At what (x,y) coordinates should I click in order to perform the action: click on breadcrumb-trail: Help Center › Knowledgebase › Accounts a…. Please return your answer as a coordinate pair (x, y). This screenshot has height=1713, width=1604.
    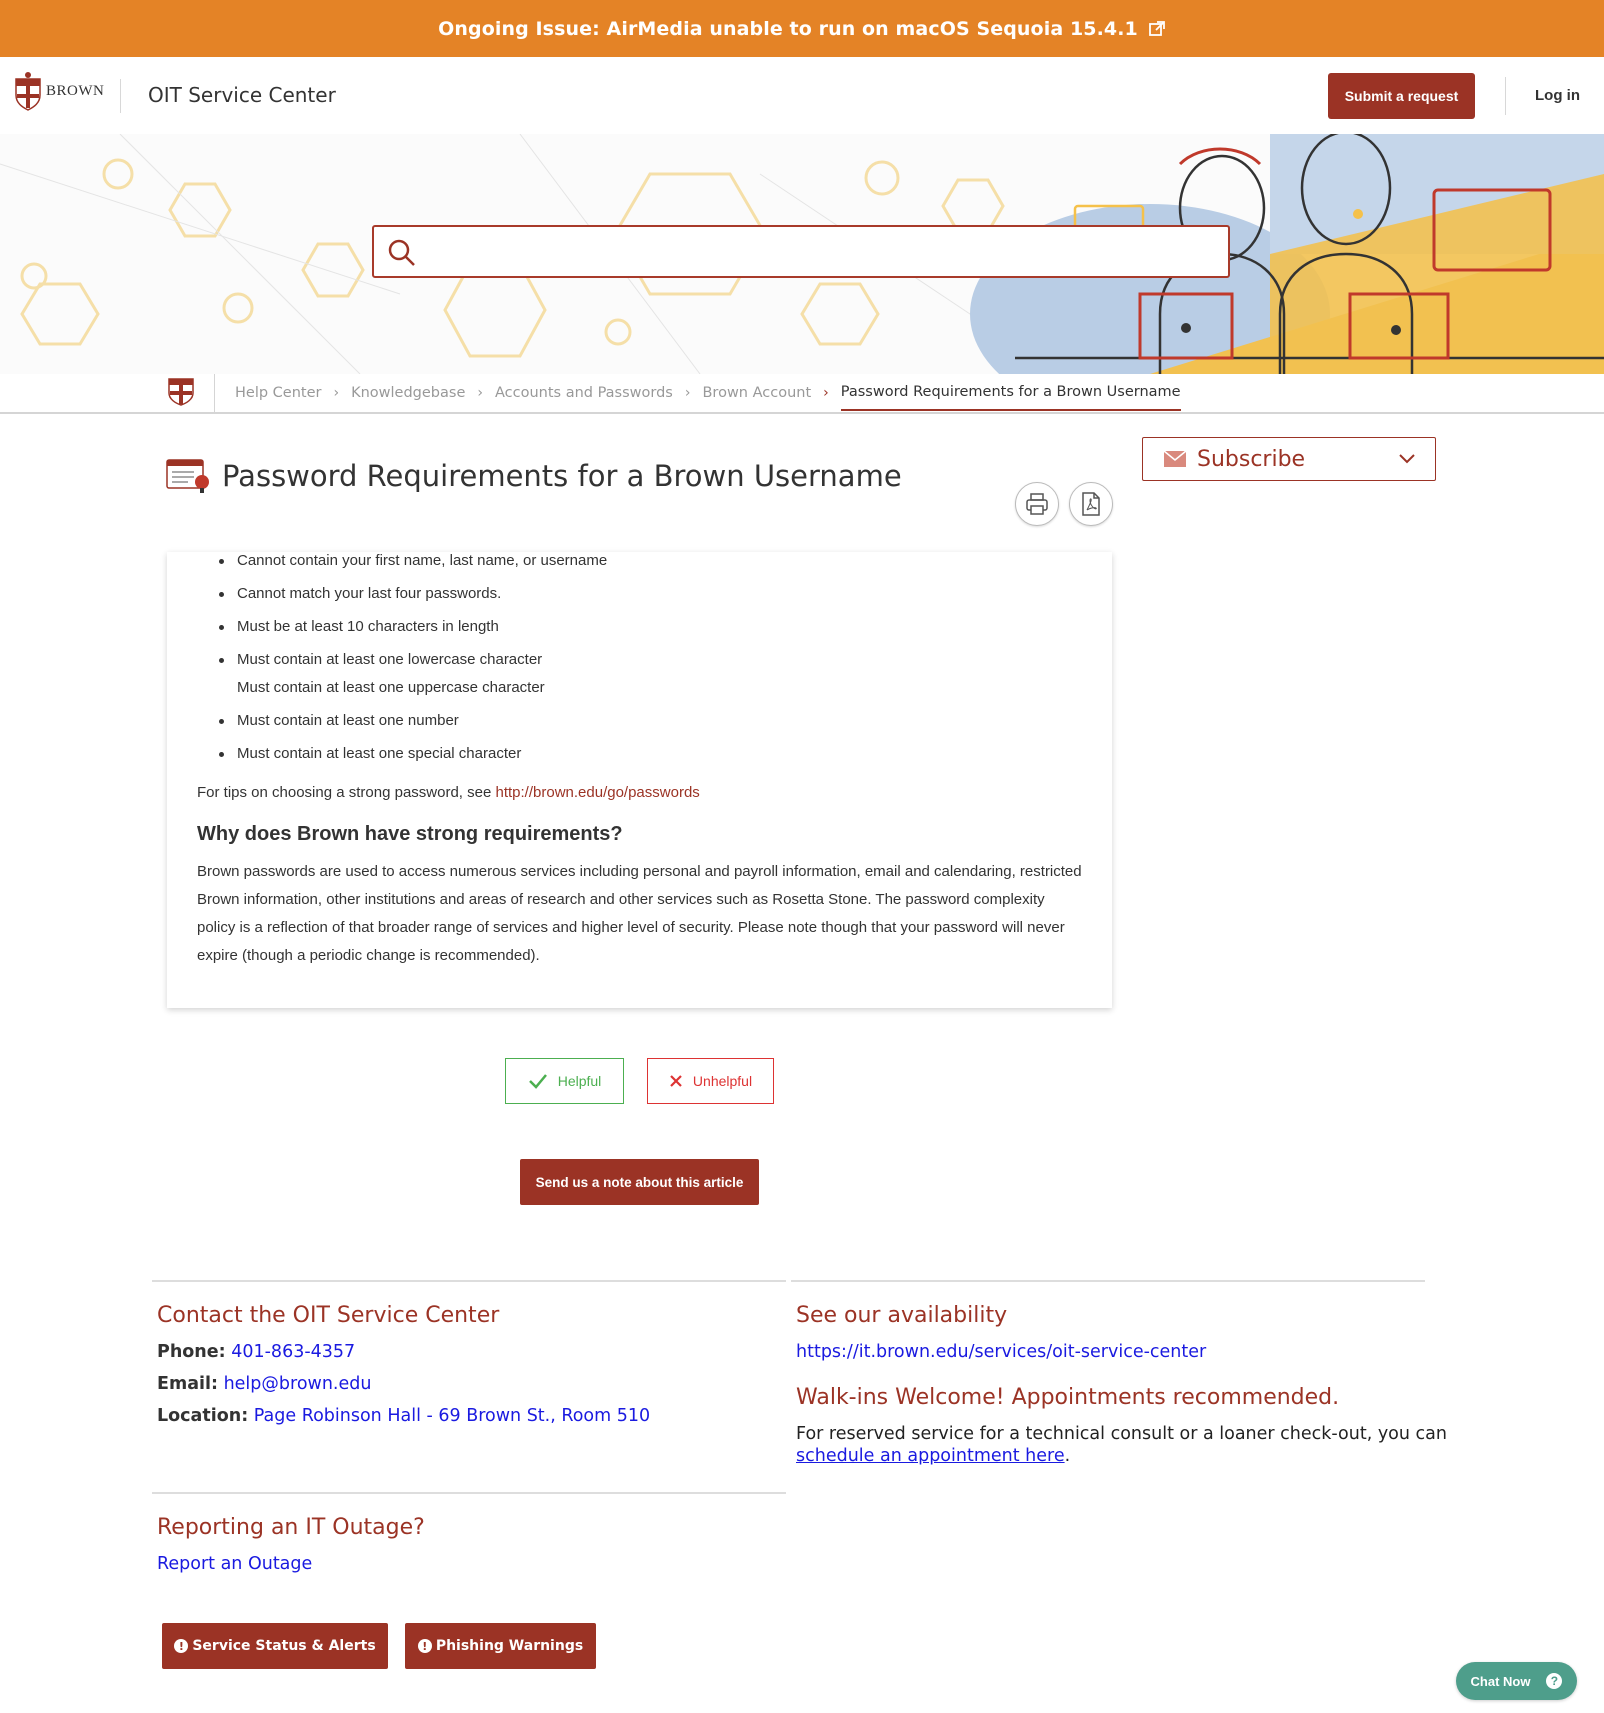
    Looking at the image, I should click on (708, 393).